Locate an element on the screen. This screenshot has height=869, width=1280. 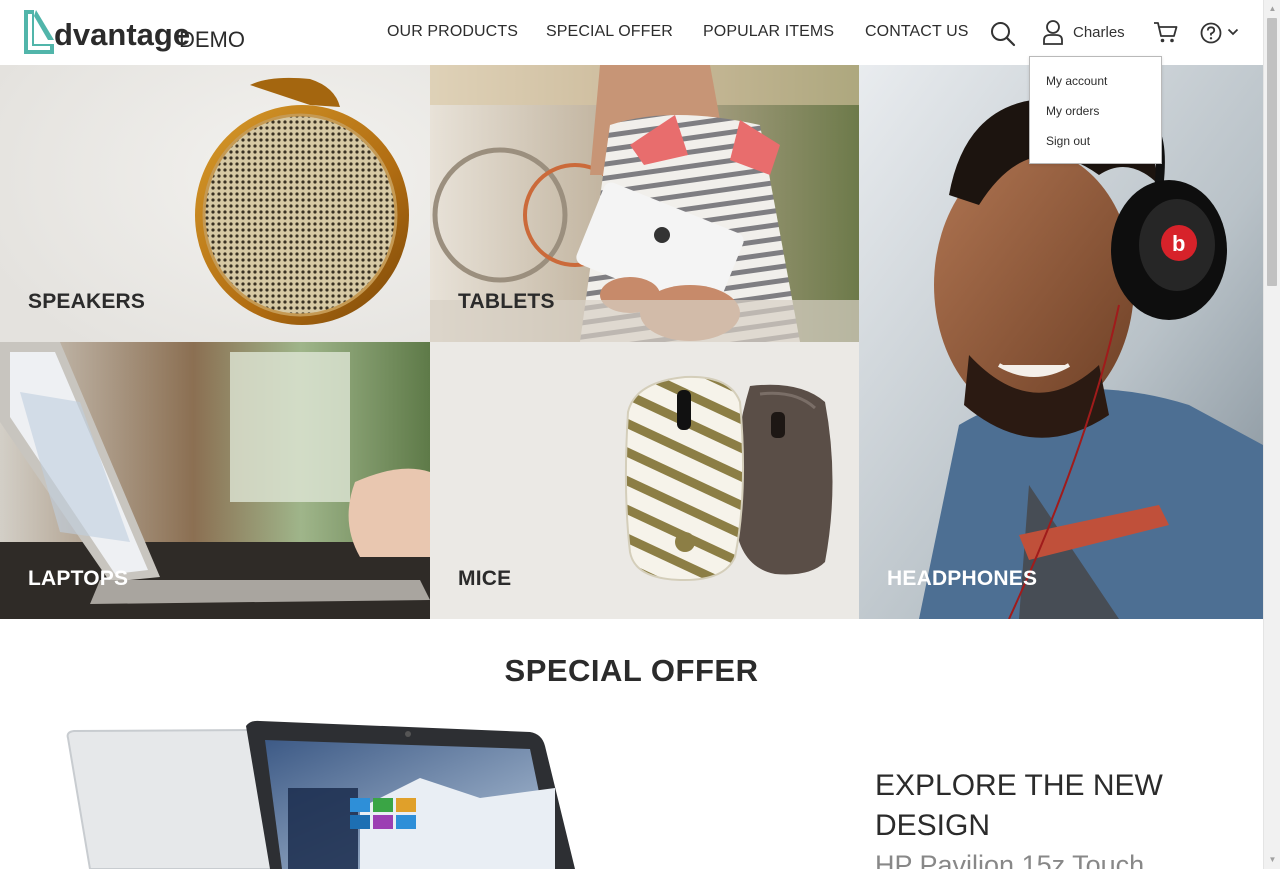
explore-heading: EXPLORE THE NEW DESIGN is located at coordinates (1019, 805).